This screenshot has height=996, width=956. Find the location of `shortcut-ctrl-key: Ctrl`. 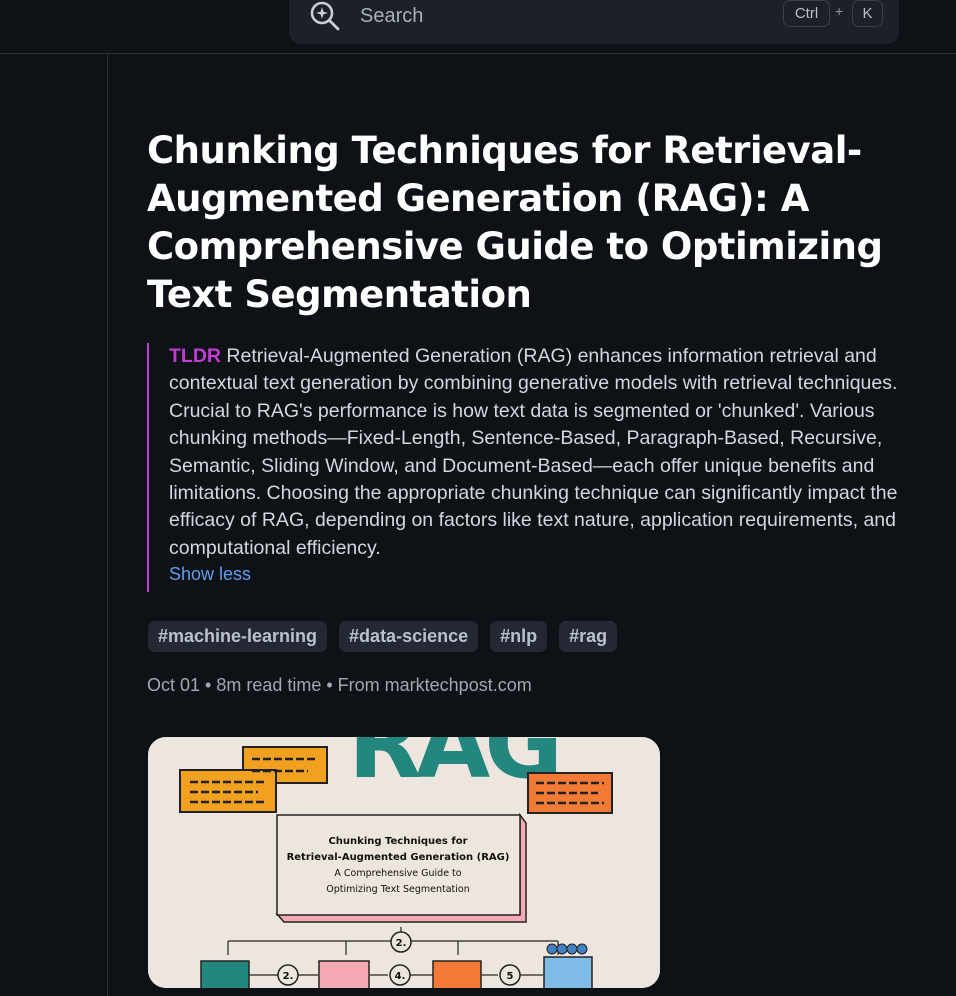

shortcut-ctrl-key: Ctrl is located at coordinates (806, 13).